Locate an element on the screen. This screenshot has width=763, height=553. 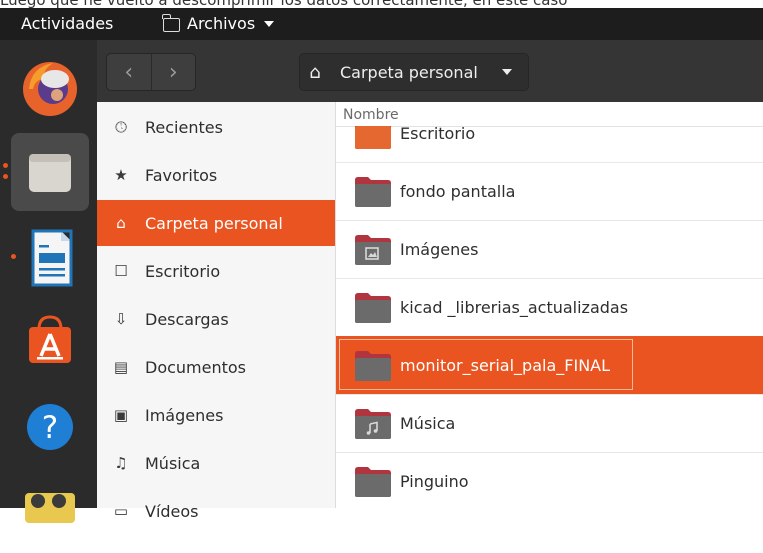
image-icon: ▣ is located at coordinates (121, 415).